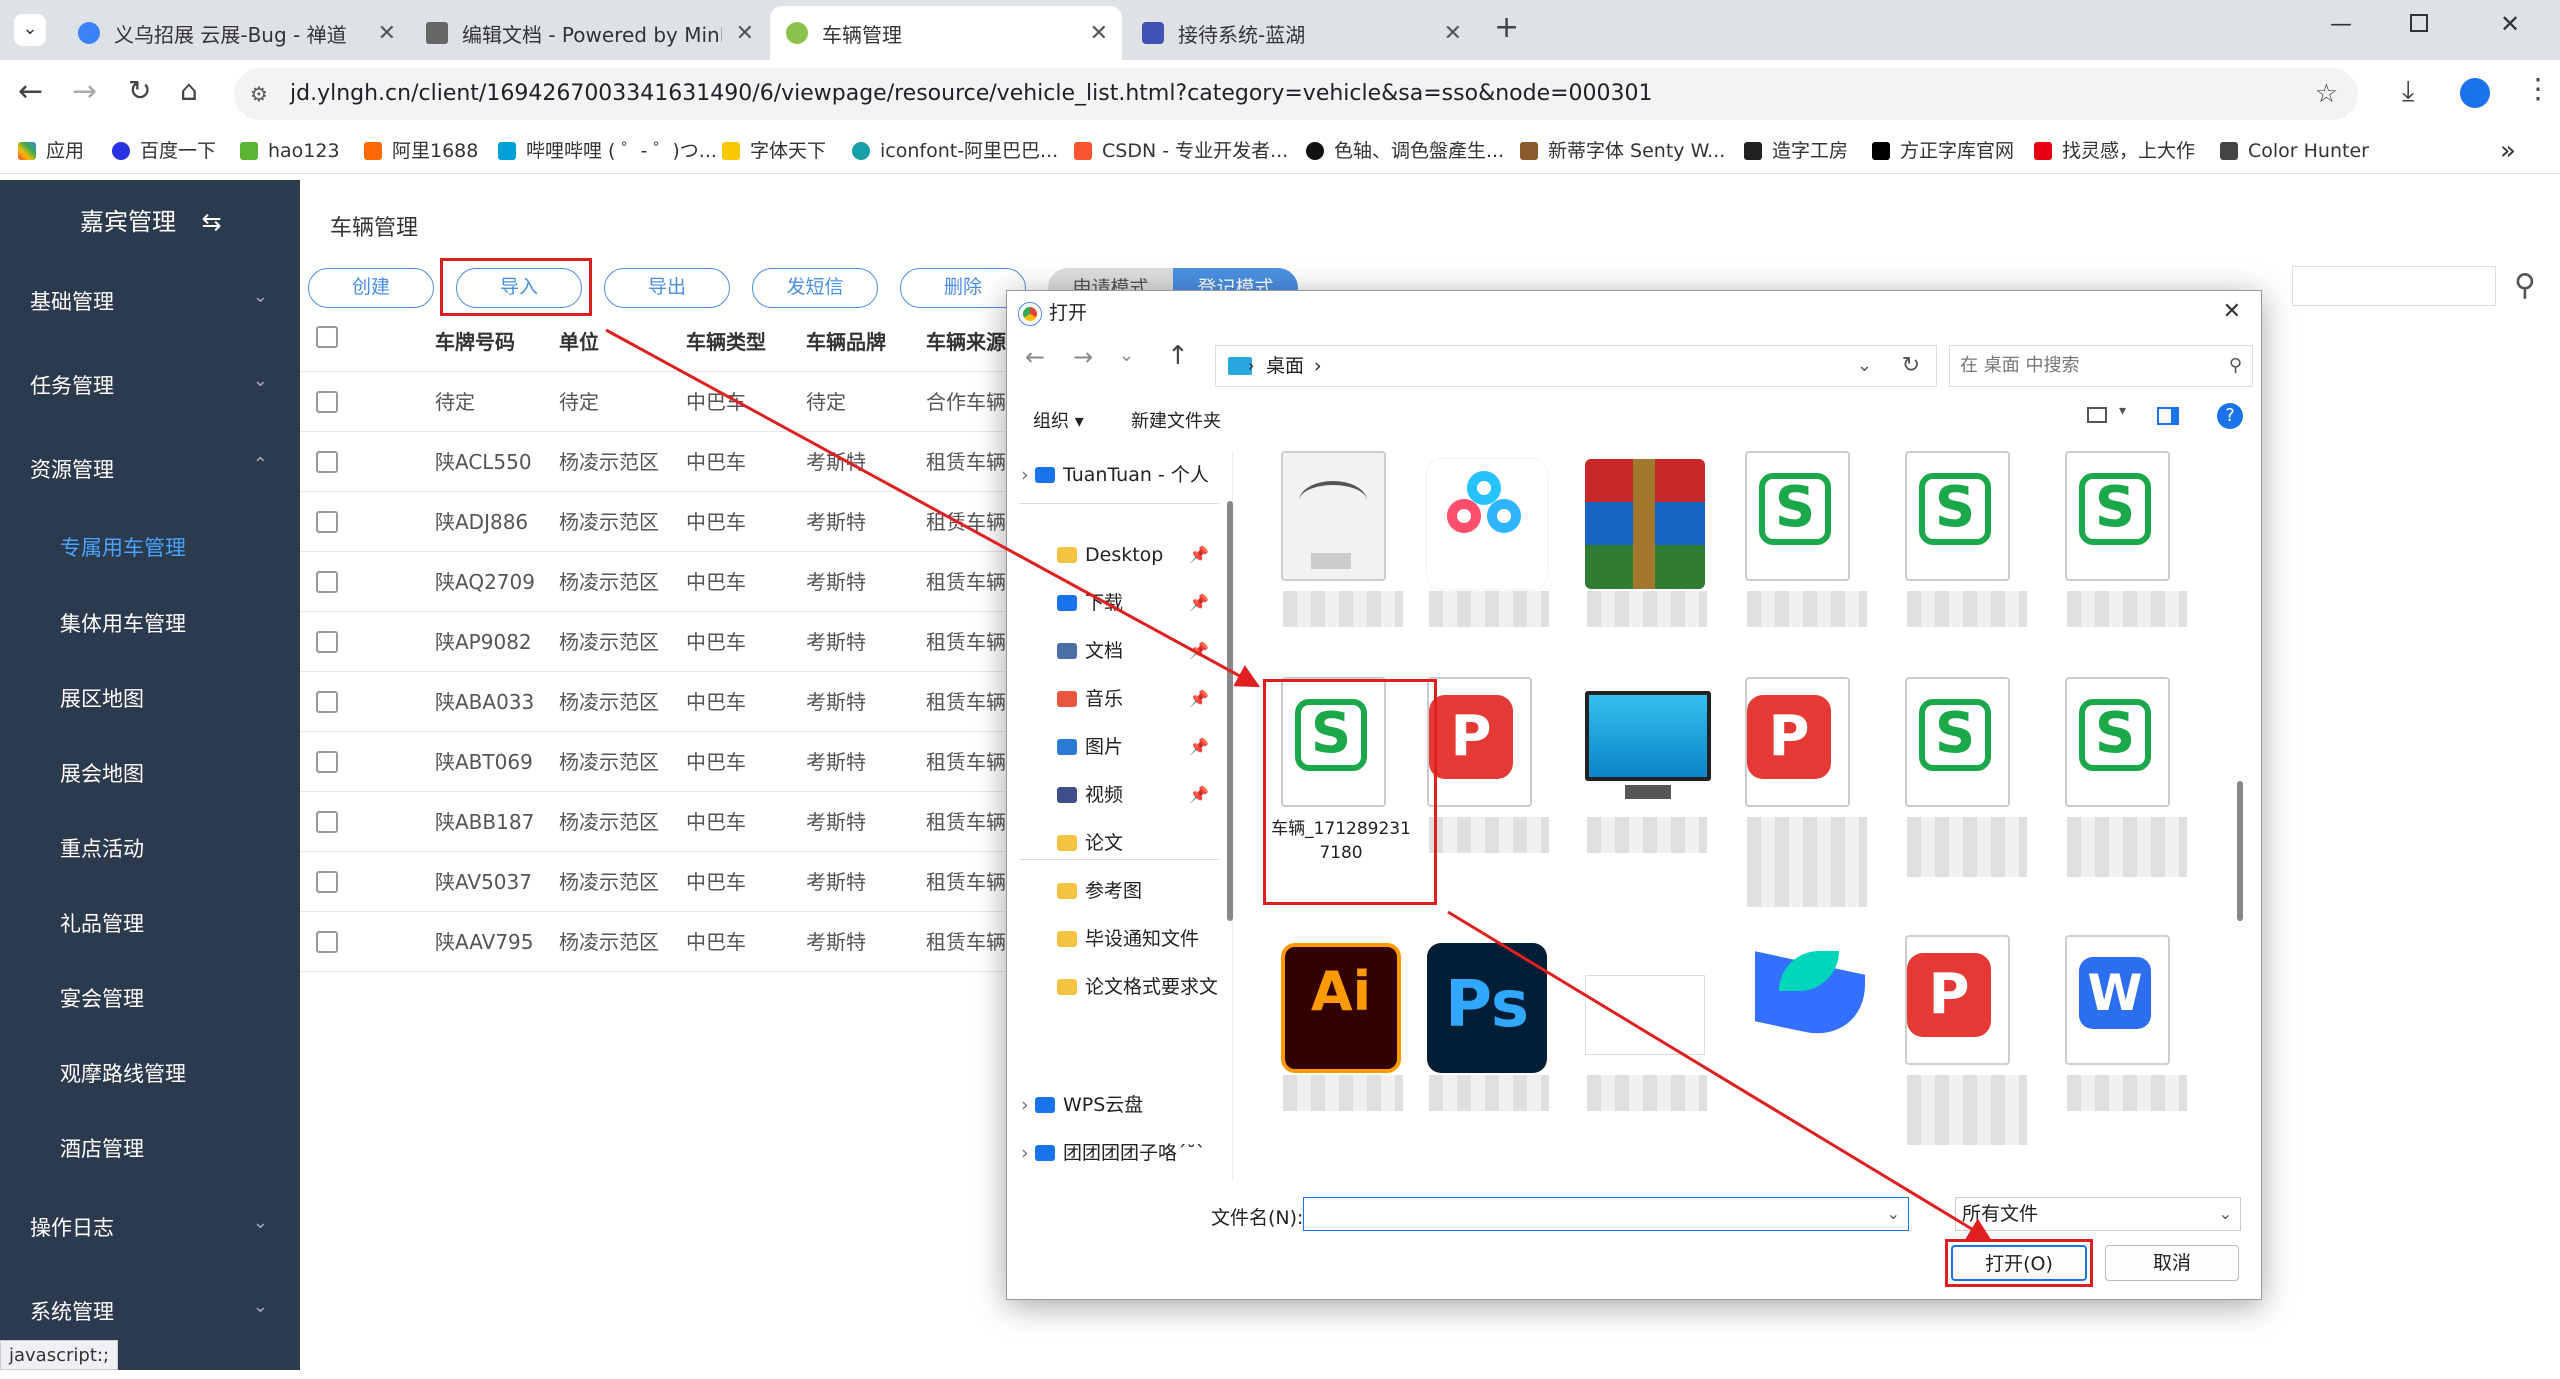  What do you see at coordinates (150, 301) in the screenshot?
I see `sidebar-item-basic: 基础管理 ⌄` at bounding box center [150, 301].